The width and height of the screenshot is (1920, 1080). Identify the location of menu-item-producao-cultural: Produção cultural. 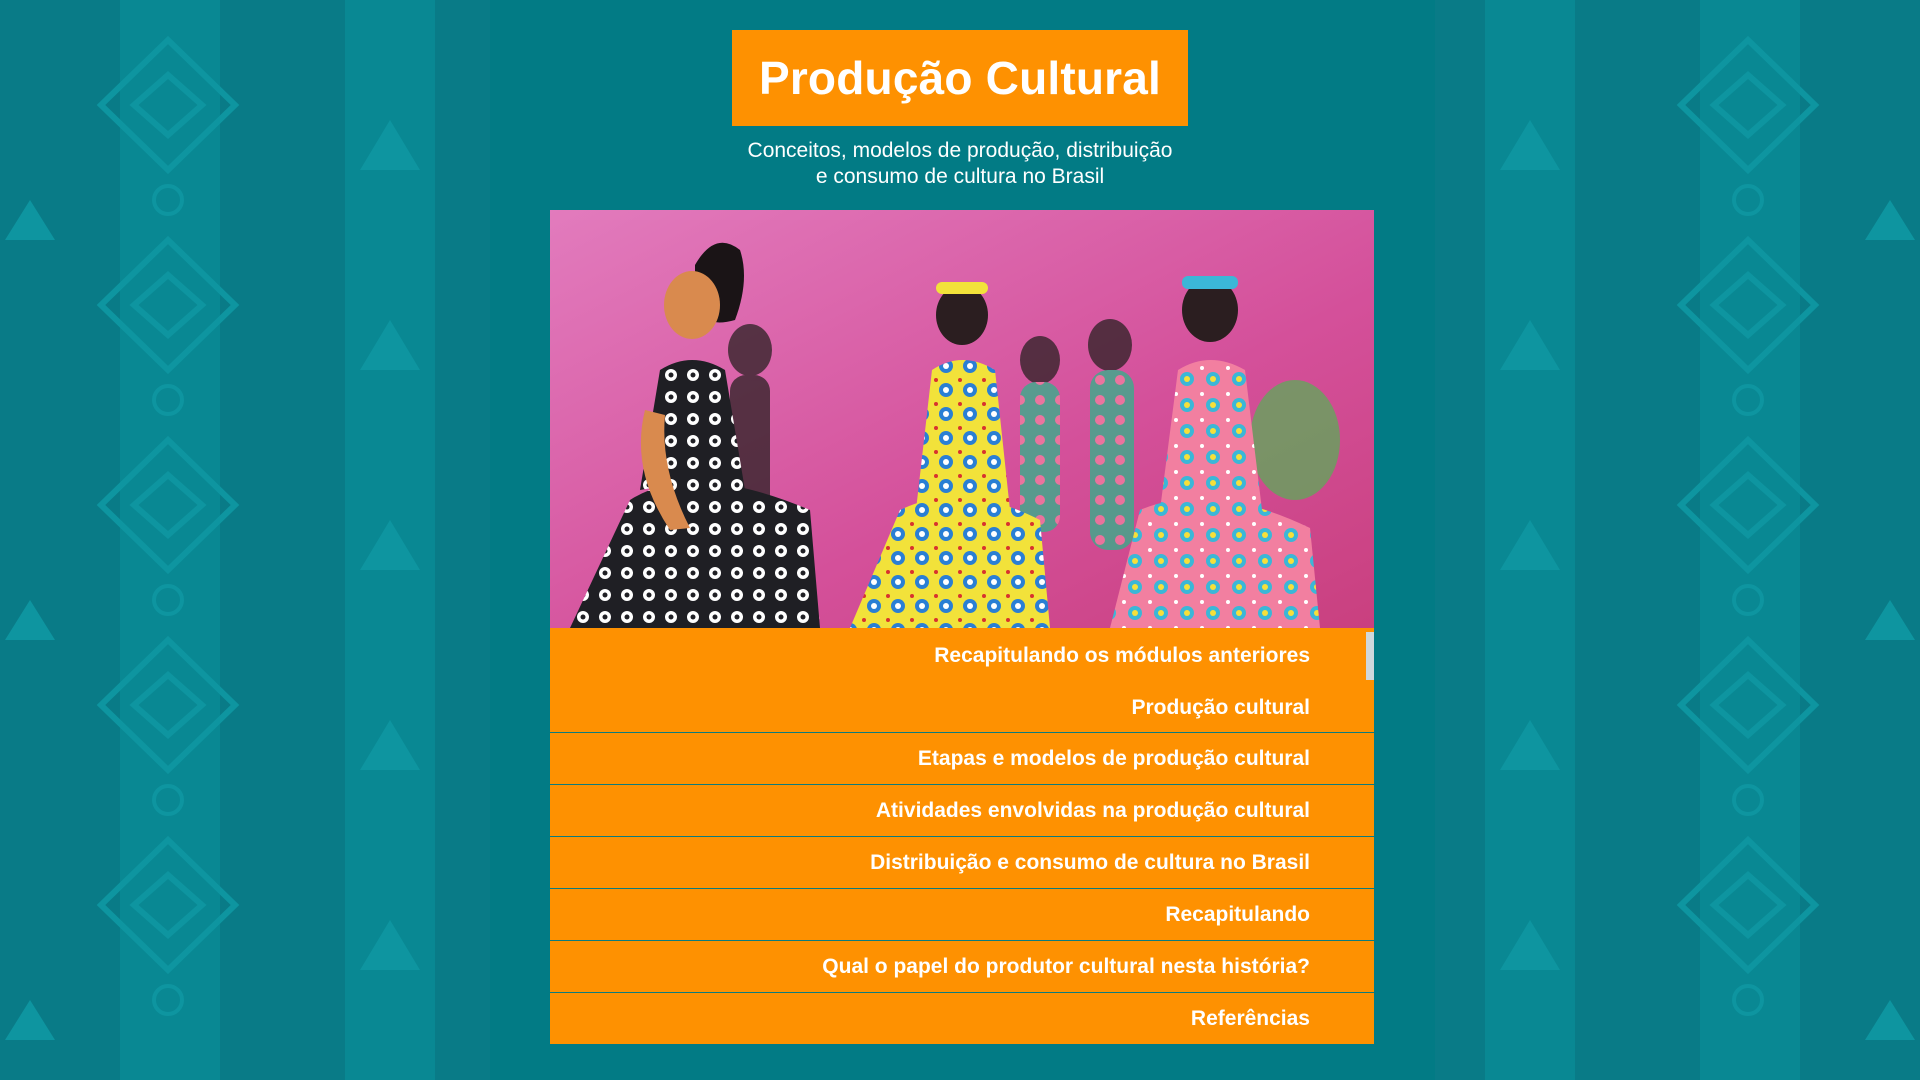
(962, 708).